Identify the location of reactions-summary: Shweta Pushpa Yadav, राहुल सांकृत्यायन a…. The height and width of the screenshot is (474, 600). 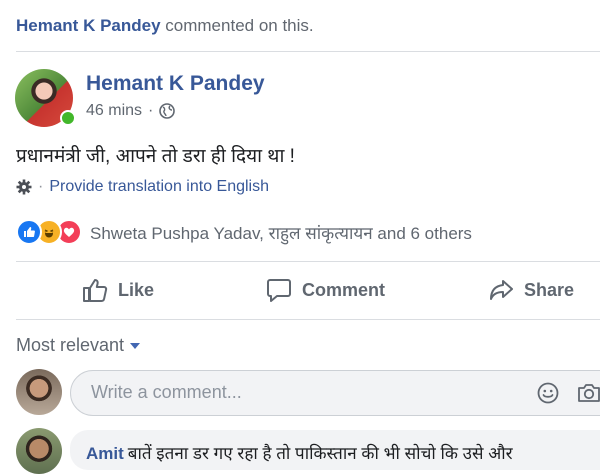
(244, 232).